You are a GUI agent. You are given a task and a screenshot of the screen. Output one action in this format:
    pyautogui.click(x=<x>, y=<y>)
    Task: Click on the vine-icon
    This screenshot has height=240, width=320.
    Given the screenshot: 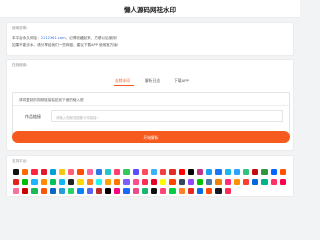 What is the action you would take?
    pyautogui.click(x=264, y=181)
    